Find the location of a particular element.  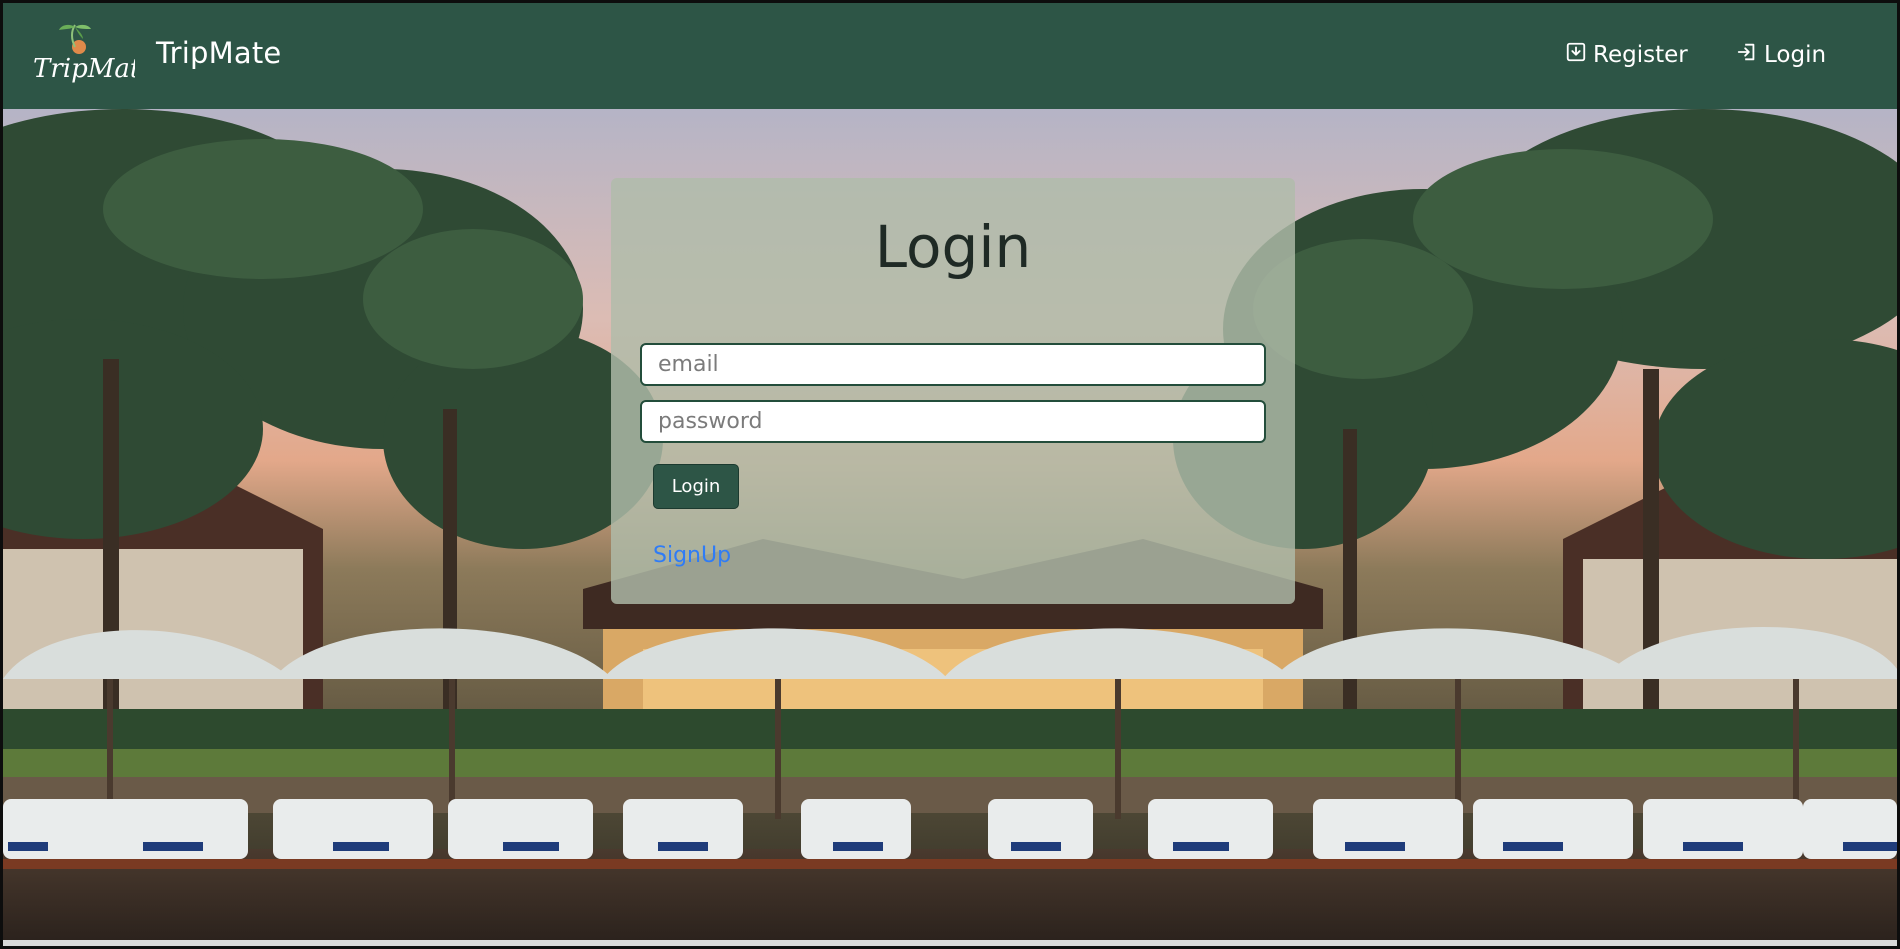

tripmate-logo: TripMate is located at coordinates (93, 56).